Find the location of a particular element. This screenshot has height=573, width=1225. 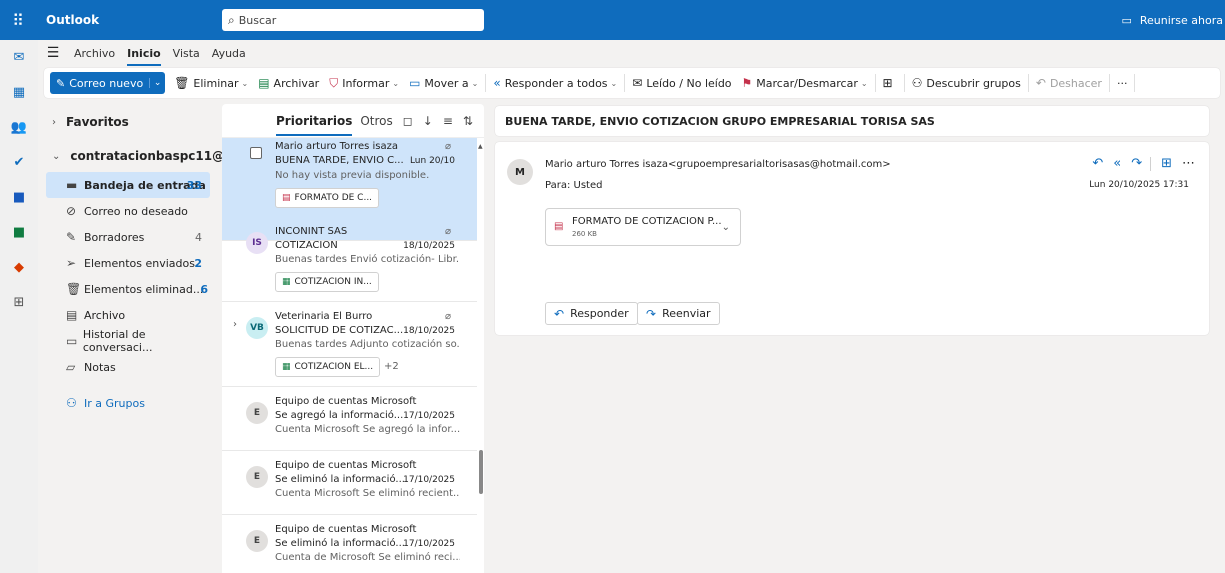

search-box: ⌕ Buscar is located at coordinates (353, 20).